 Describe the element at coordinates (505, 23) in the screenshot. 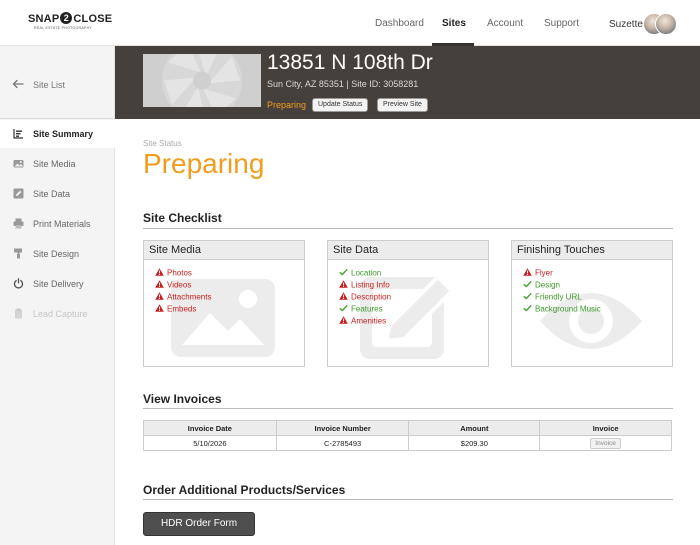

I see `nav-account: Account` at that location.